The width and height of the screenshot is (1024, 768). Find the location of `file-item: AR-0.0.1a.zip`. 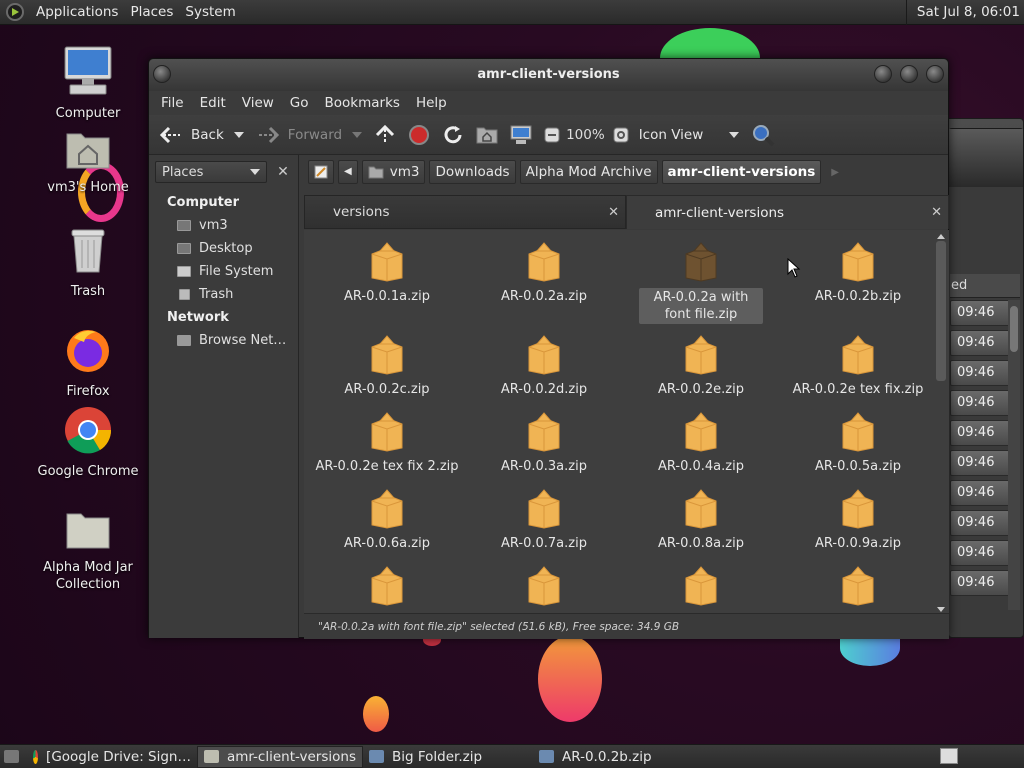

file-item: AR-0.0.1a.zip is located at coordinates (387, 273).